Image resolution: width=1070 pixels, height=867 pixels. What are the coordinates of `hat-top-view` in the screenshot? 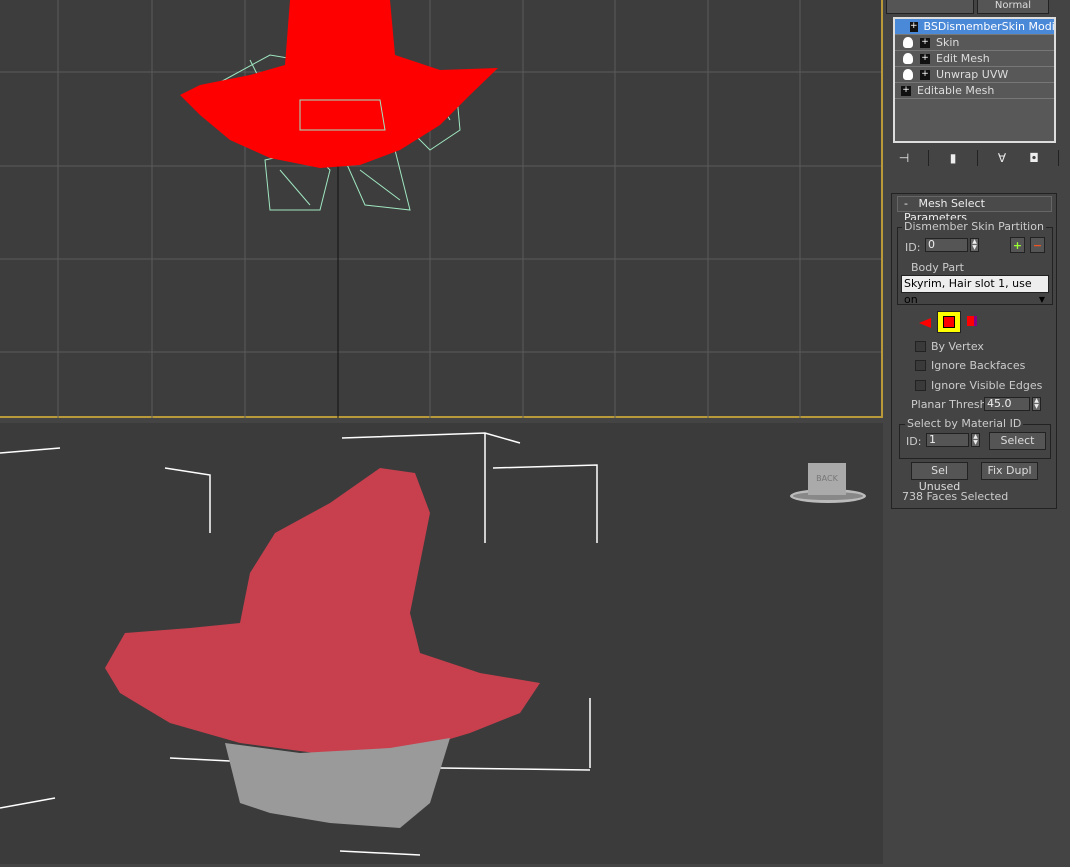 It's located at (339, 84).